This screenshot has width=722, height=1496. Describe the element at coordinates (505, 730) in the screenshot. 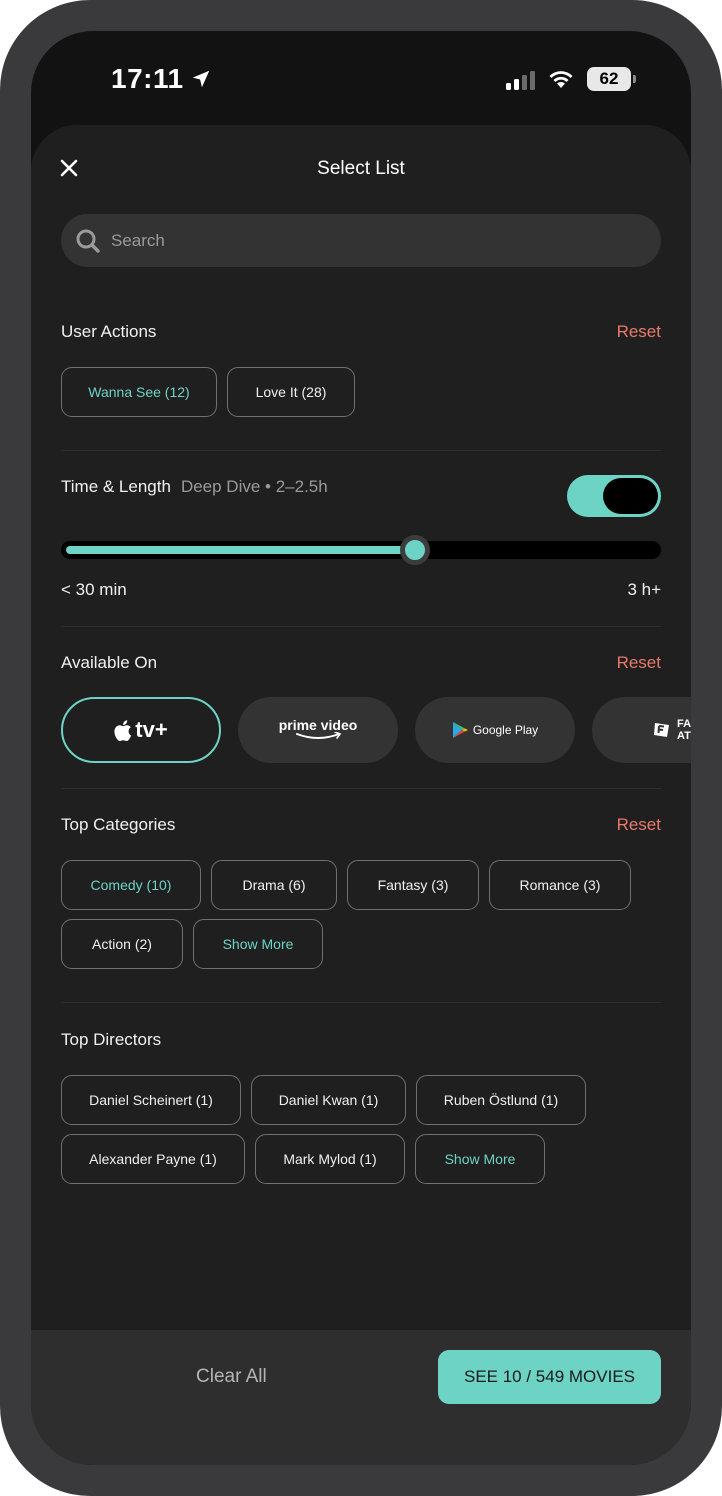

I see `google-play-label: Google Play` at that location.